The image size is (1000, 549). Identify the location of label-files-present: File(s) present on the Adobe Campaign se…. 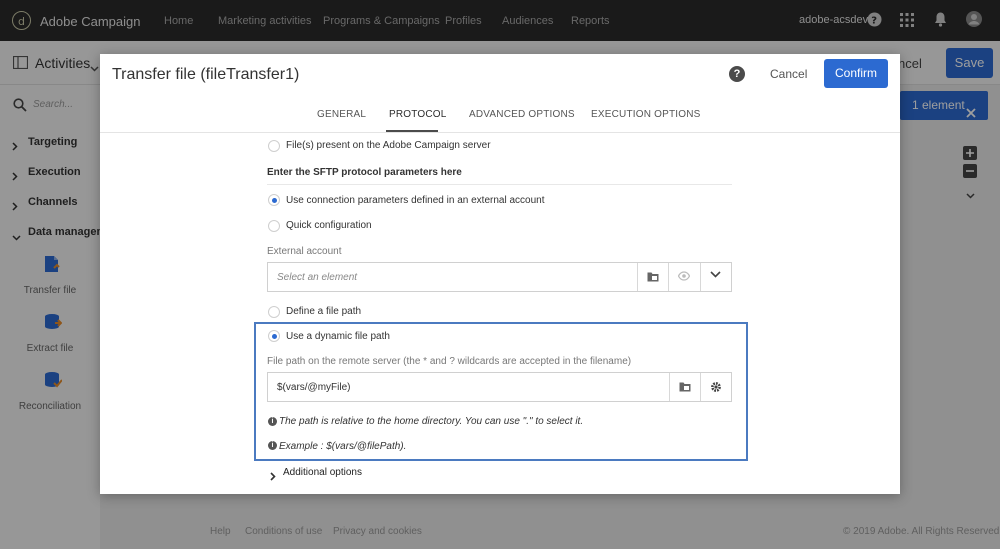
(388, 145).